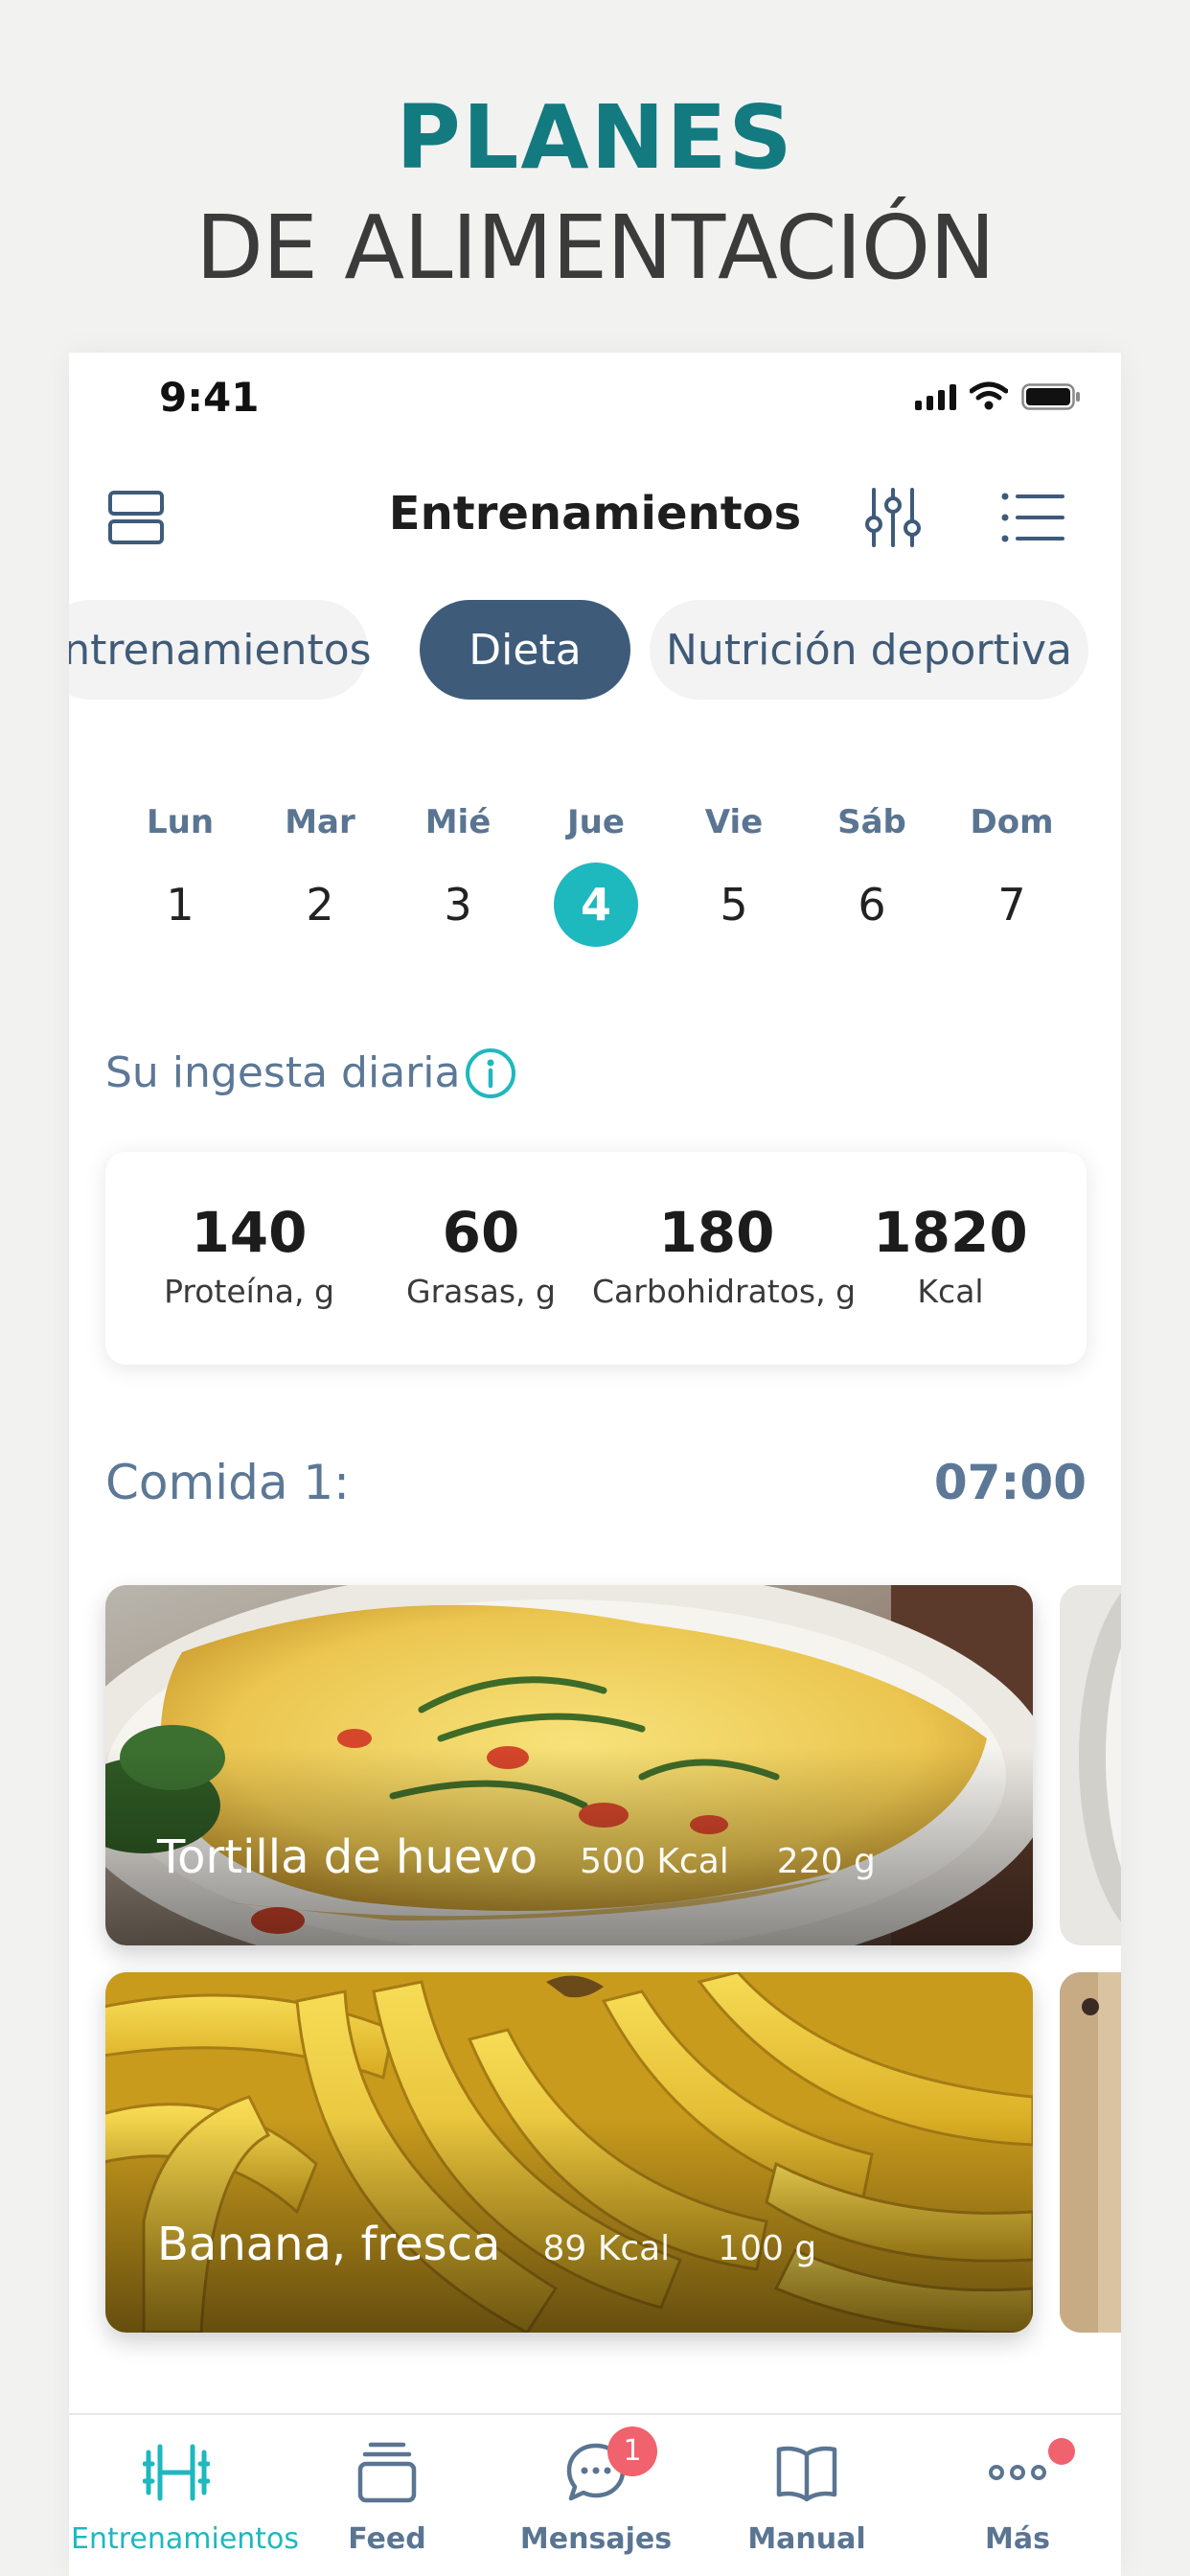 This screenshot has width=1190, height=2576. I want to click on day-name: Mar, so click(320, 822).